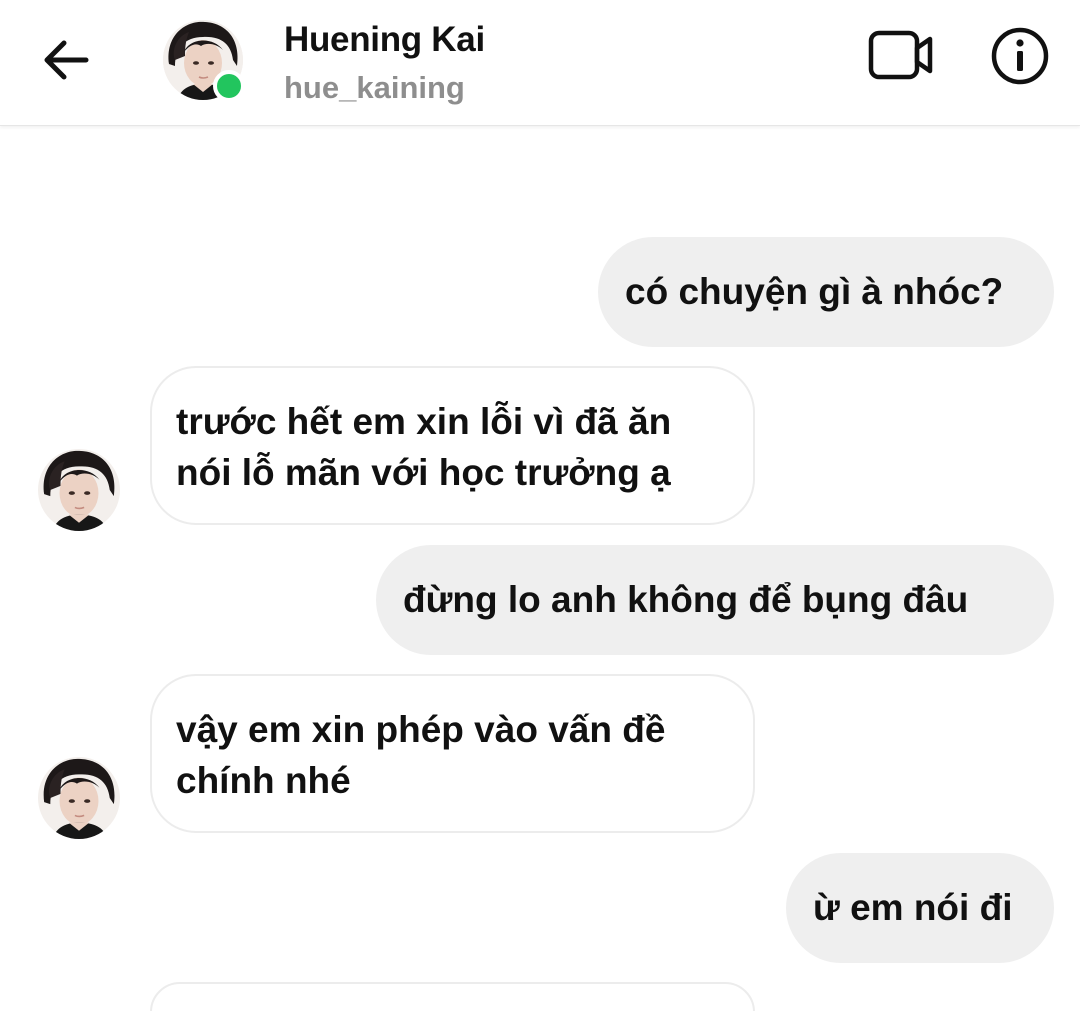 The width and height of the screenshot is (1080, 1011). I want to click on message-line: nói lỗ mãn với học trưởng ạ, so click(423, 472).